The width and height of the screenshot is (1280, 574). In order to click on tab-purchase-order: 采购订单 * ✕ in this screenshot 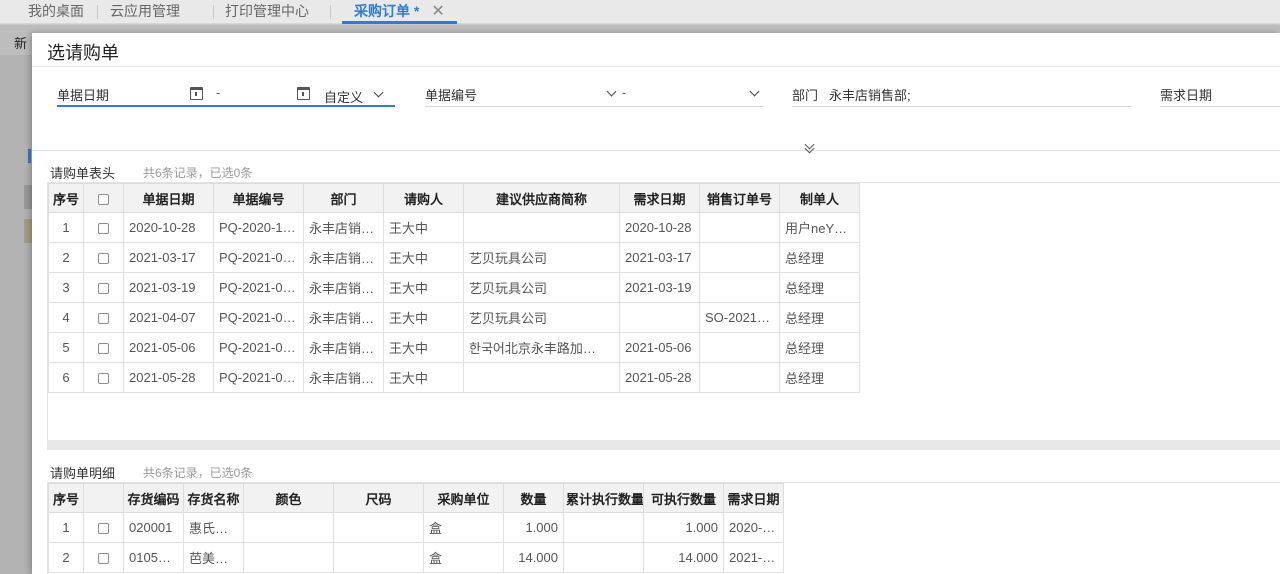, I will do `click(399, 12)`.